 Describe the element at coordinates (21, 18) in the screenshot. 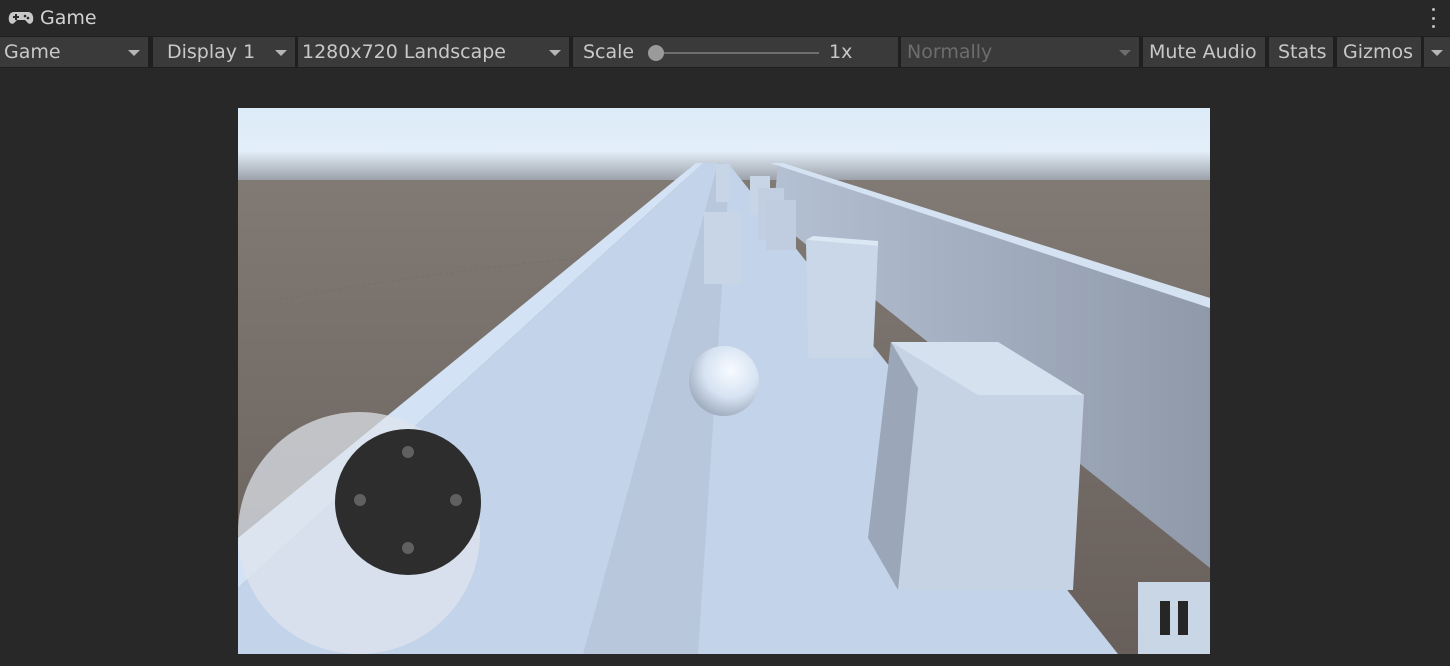

I see `gamepad-icon` at that location.